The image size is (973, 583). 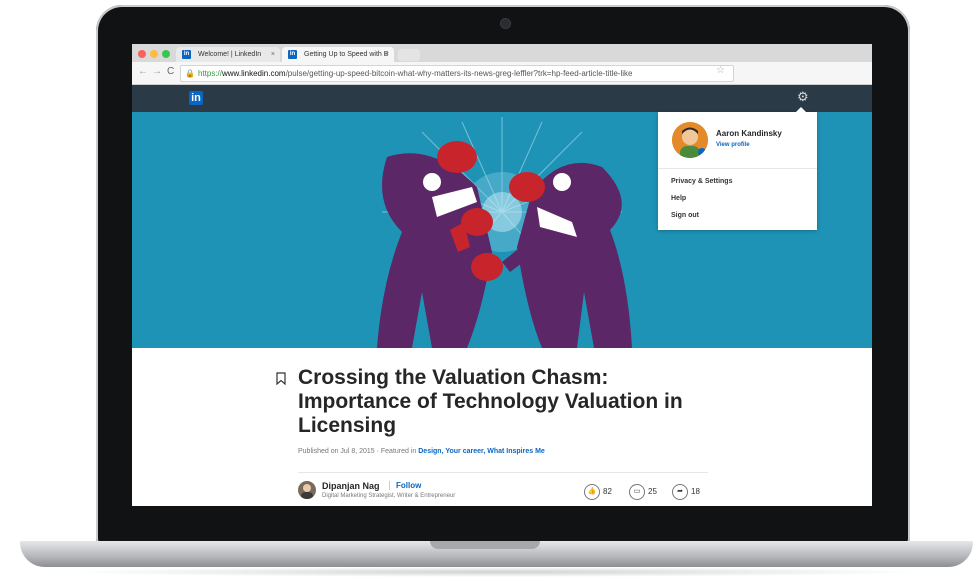 What do you see at coordinates (803, 97) in the screenshot?
I see `settings-gear-icon: ⚙` at bounding box center [803, 97].